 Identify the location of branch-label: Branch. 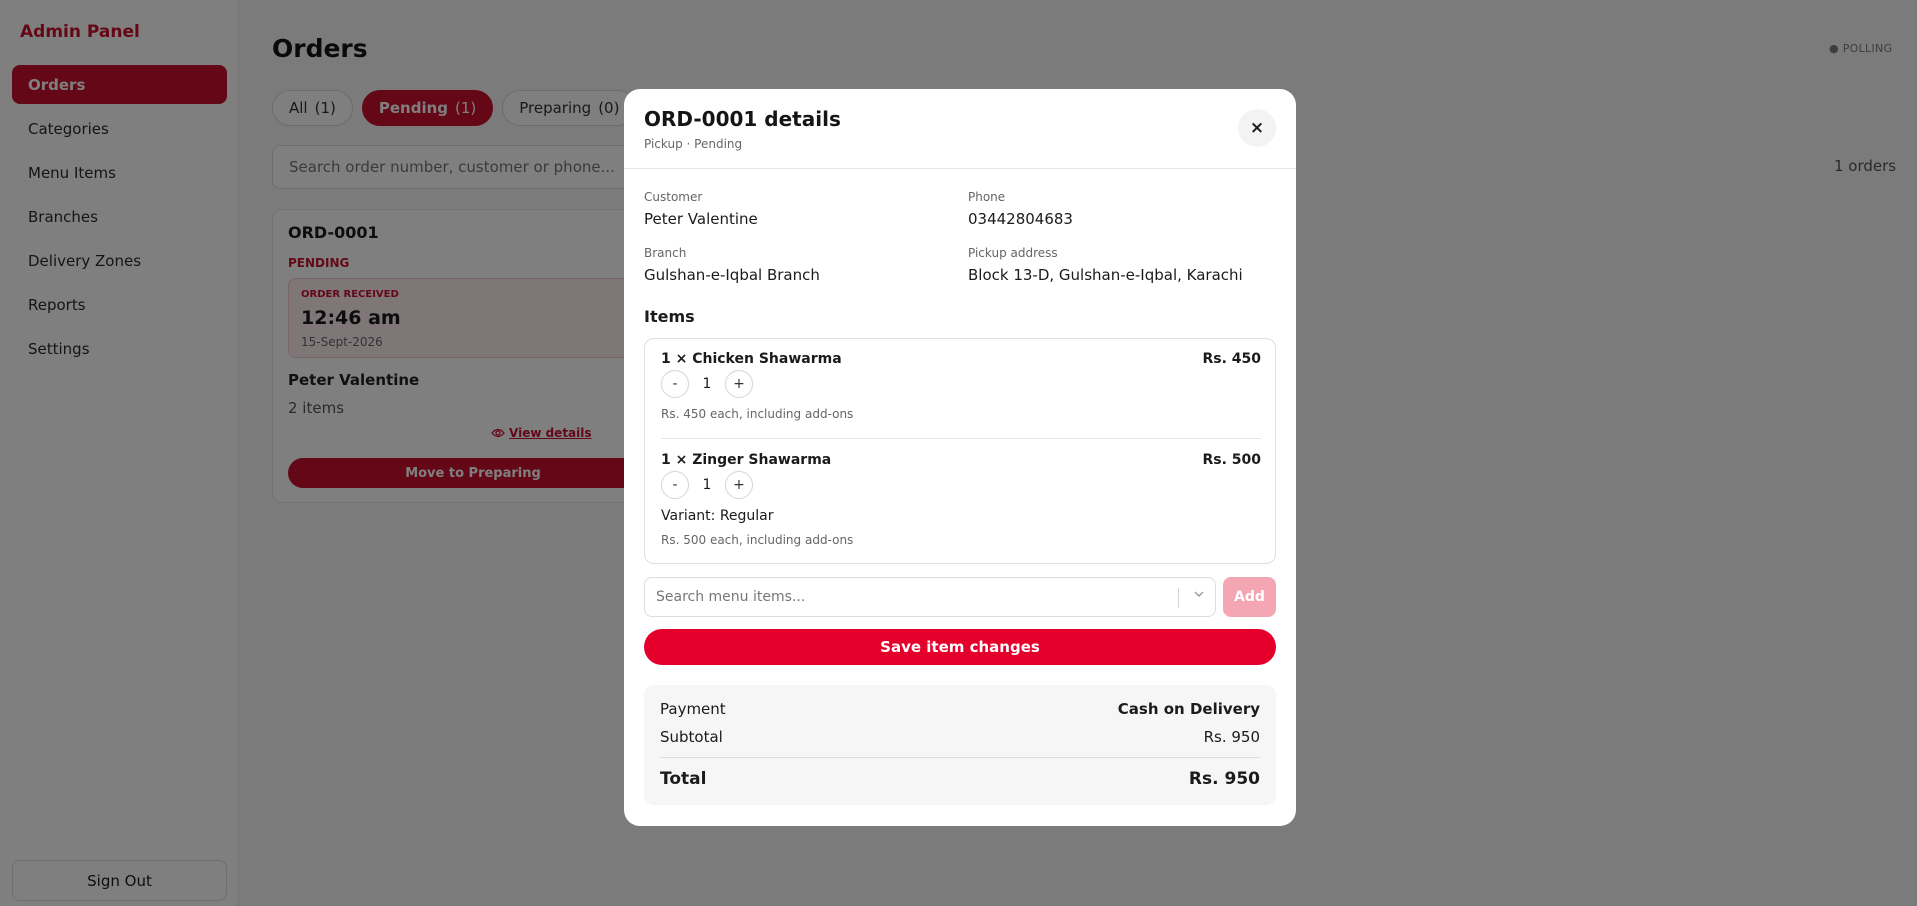
(665, 253).